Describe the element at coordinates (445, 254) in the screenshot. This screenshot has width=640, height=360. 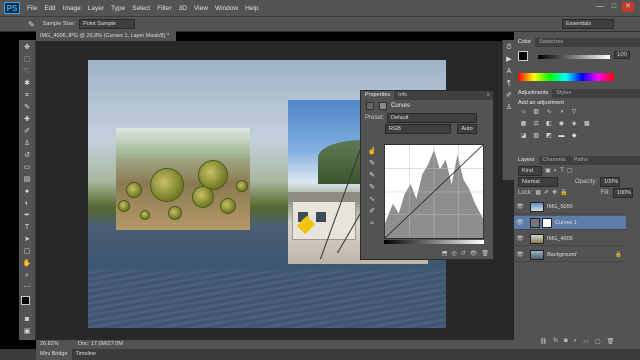
I see `clip-to-layer-icon: ⬒` at that location.